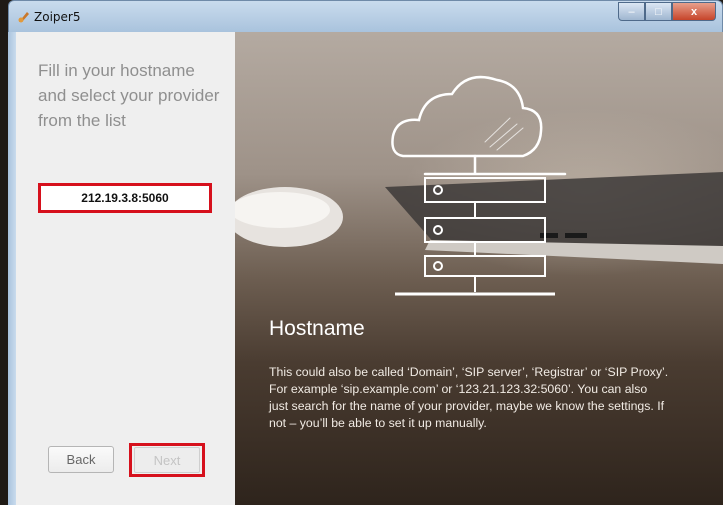 The height and width of the screenshot is (505, 723). What do you see at coordinates (167, 460) in the screenshot?
I see `next-button: Next` at bounding box center [167, 460].